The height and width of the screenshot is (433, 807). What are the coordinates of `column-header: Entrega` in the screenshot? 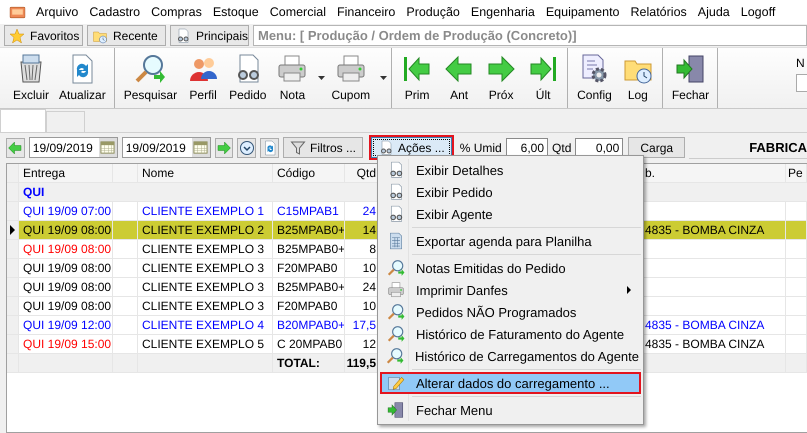 It's located at (44, 173).